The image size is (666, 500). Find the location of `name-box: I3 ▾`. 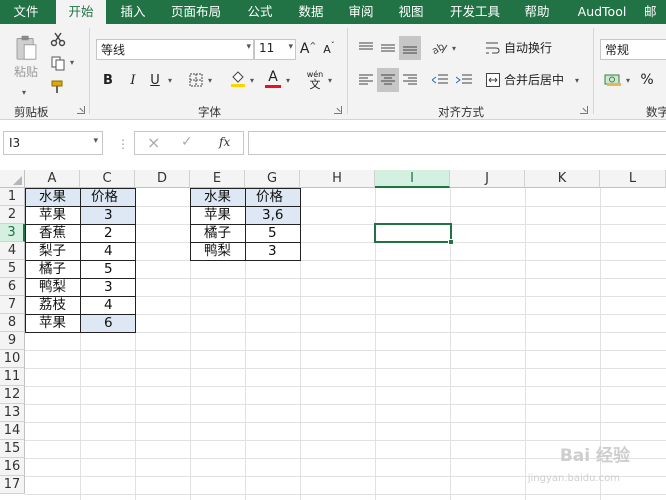

name-box: I3 ▾ is located at coordinates (53, 143).